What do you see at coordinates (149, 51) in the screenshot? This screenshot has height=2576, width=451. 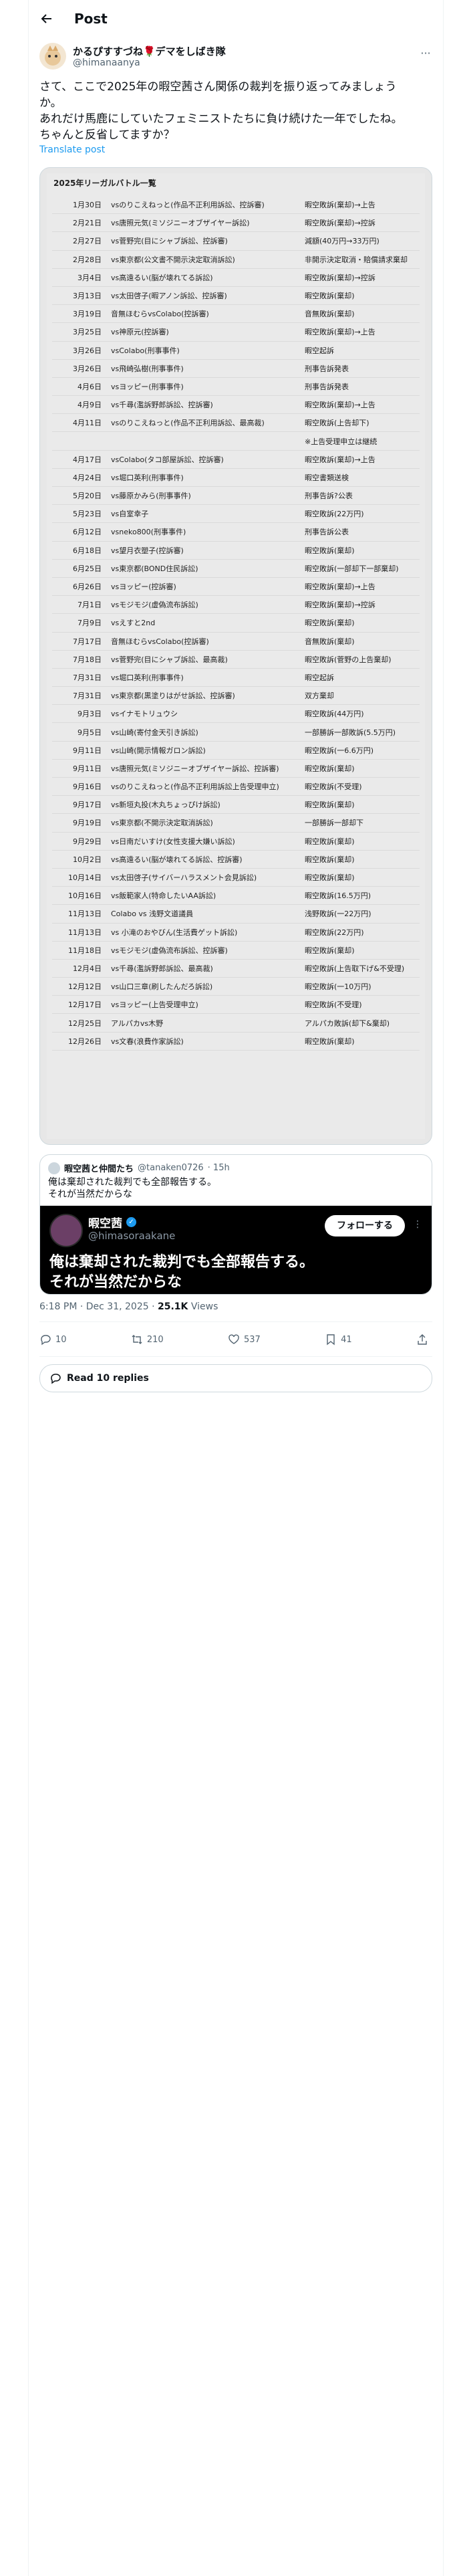 I see `author-name: かるぴすすづね🌹デマをしばき隊` at bounding box center [149, 51].